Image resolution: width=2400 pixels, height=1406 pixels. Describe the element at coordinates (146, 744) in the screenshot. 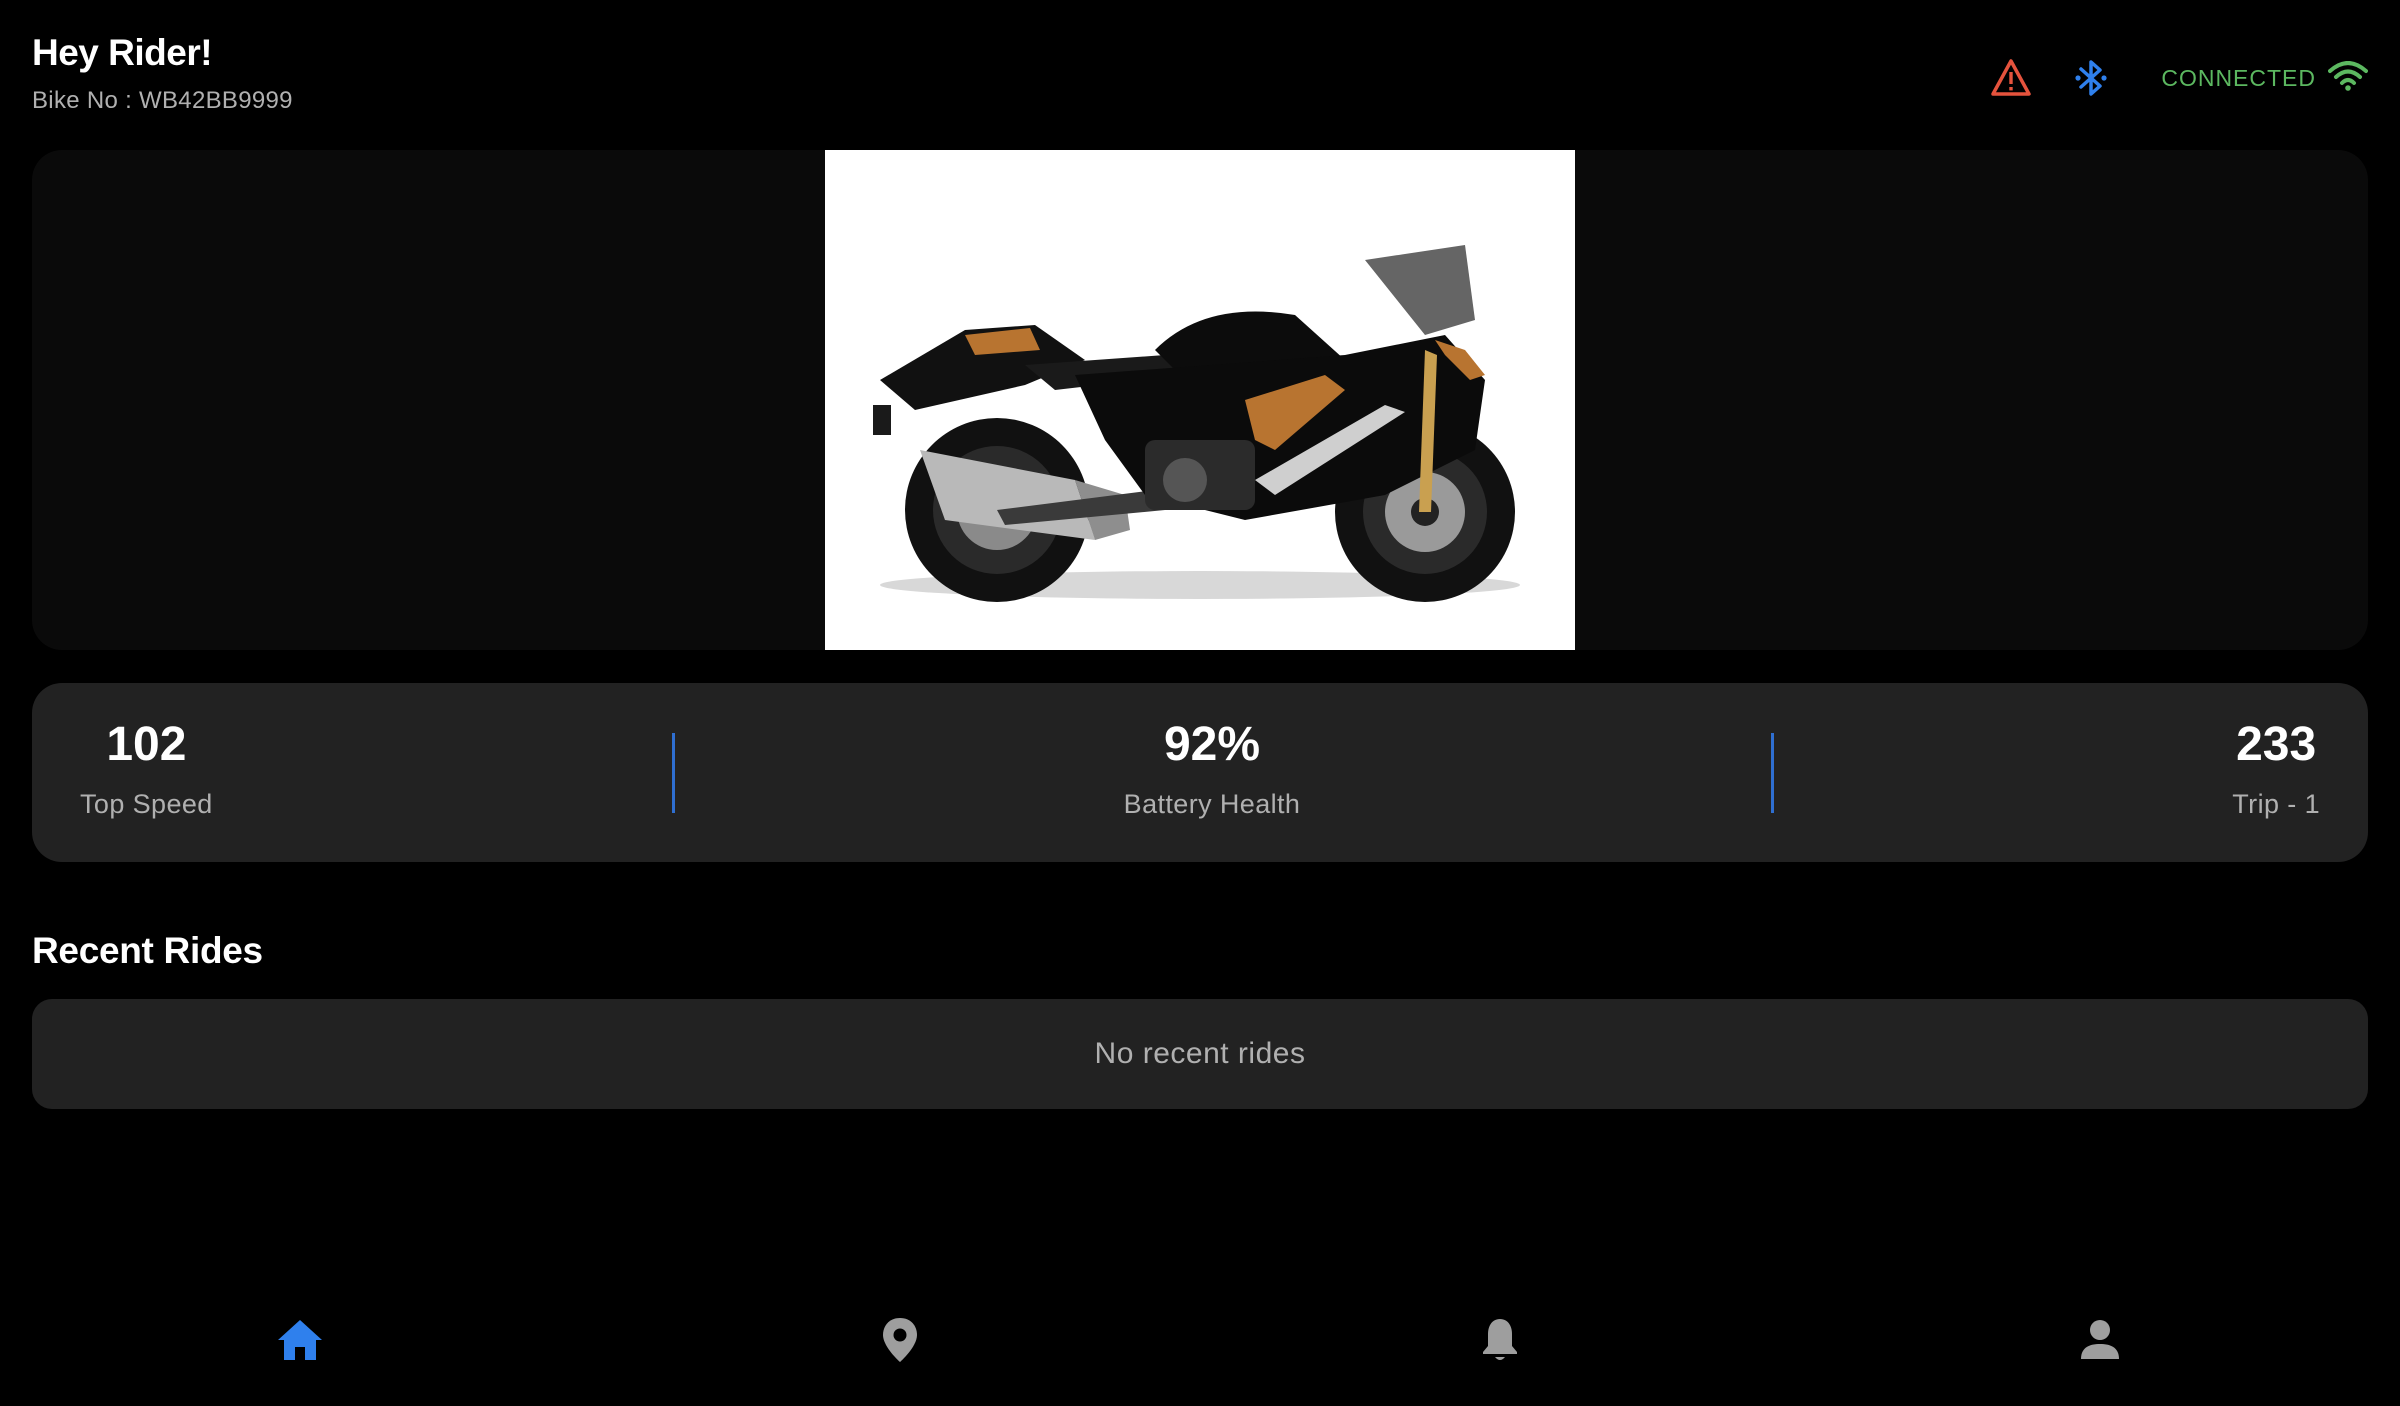

I see `stat-value: 102` at that location.